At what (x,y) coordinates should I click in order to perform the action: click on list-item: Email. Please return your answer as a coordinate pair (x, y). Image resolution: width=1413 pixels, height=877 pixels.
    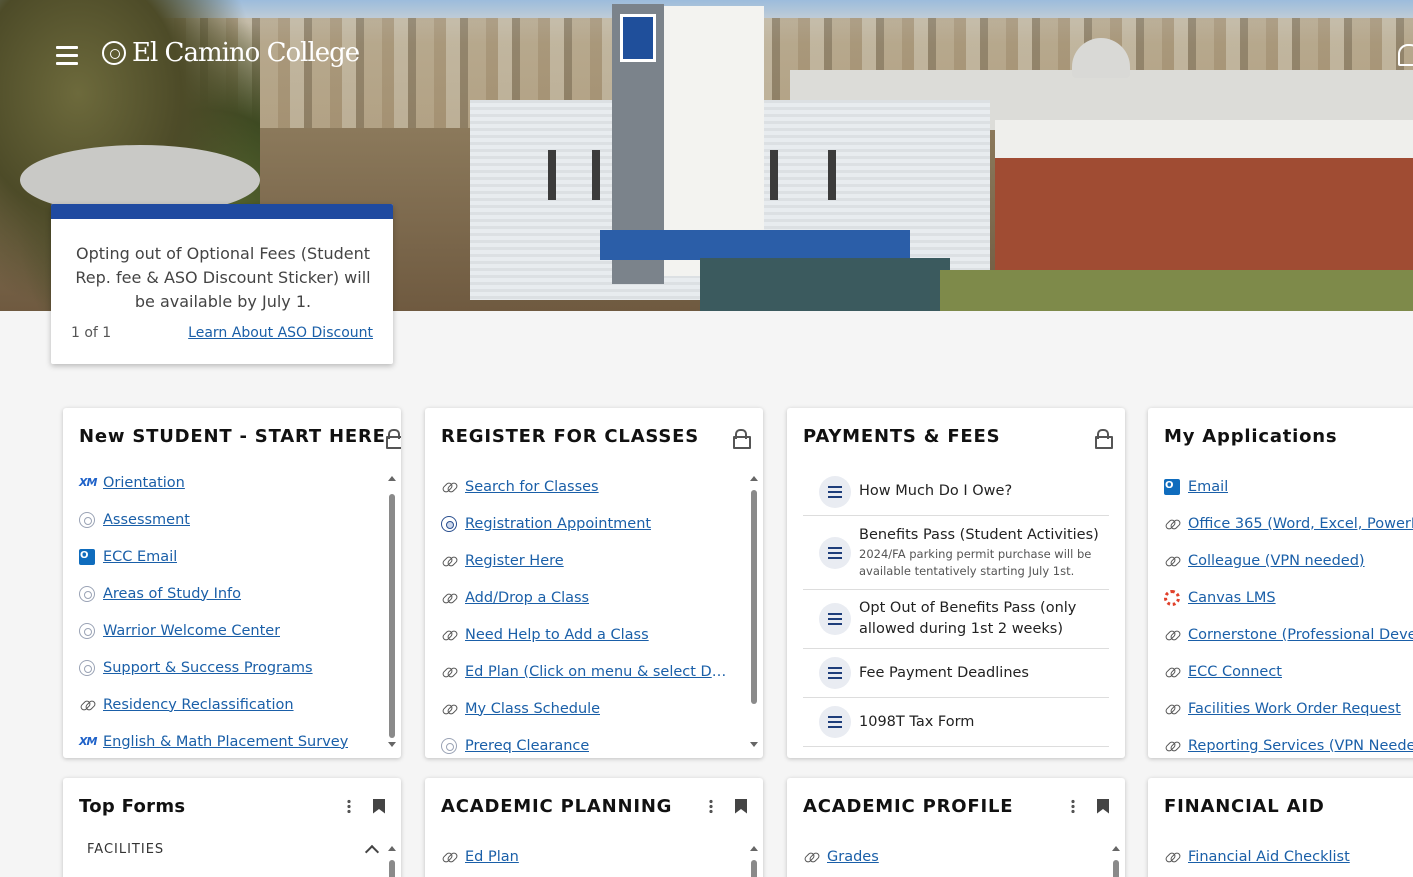
    Looking at the image, I should click on (1280, 486).